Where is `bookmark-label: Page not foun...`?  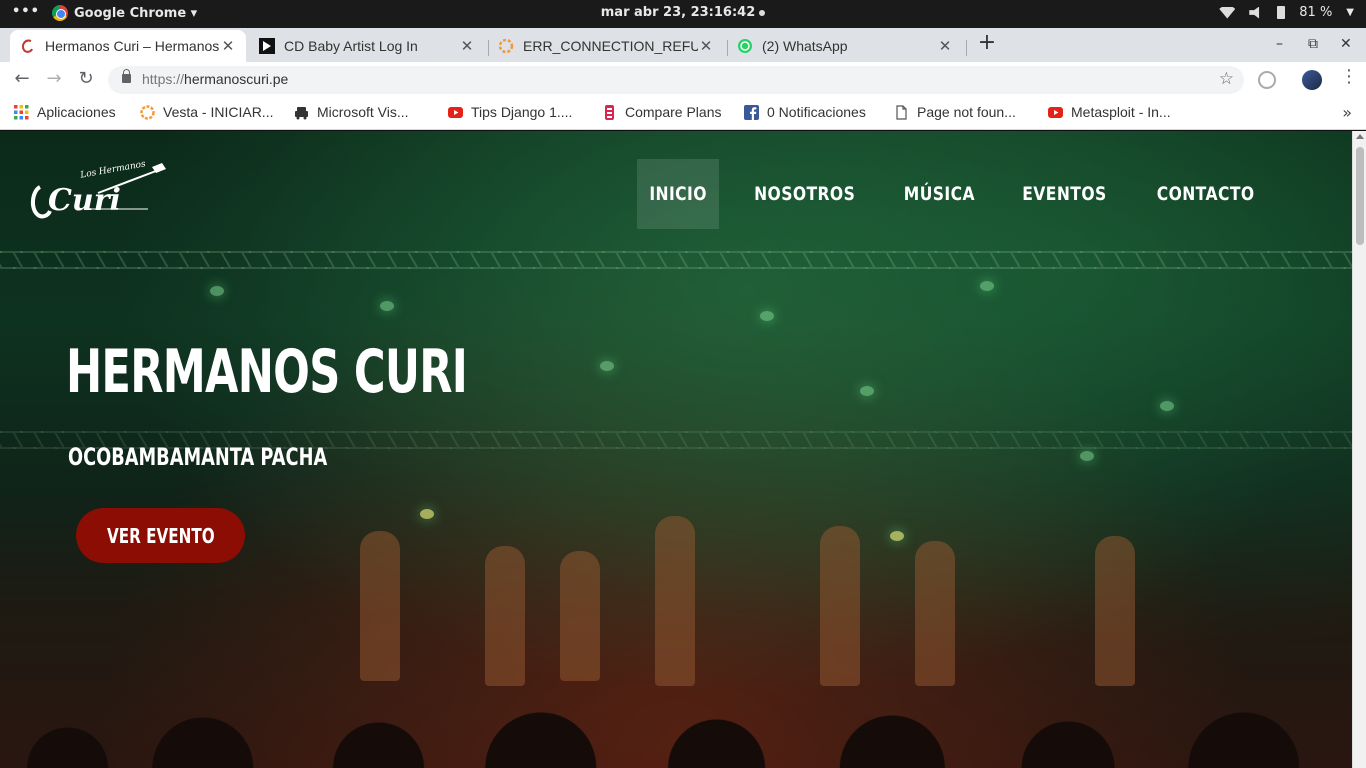 bookmark-label: Page not foun... is located at coordinates (966, 112).